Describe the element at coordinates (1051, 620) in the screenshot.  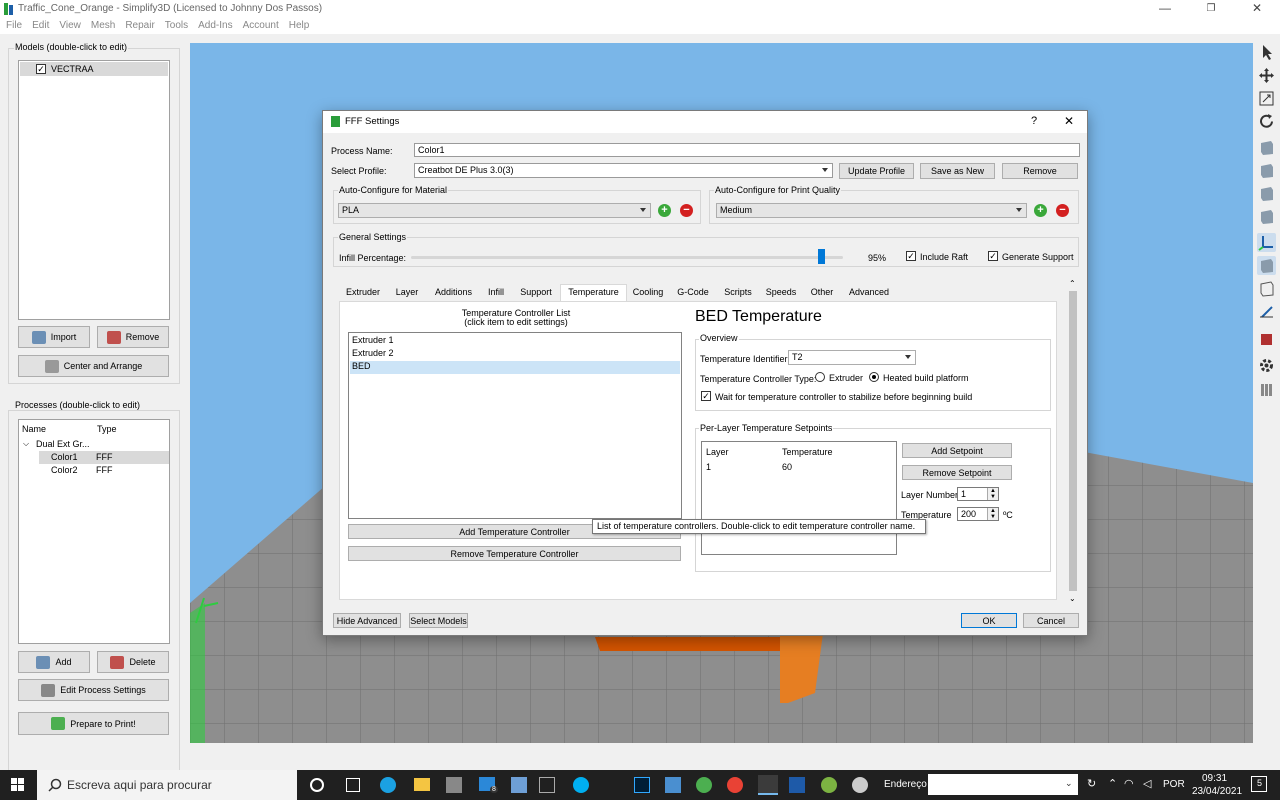
I see `cancel-button: Cancel` at that location.